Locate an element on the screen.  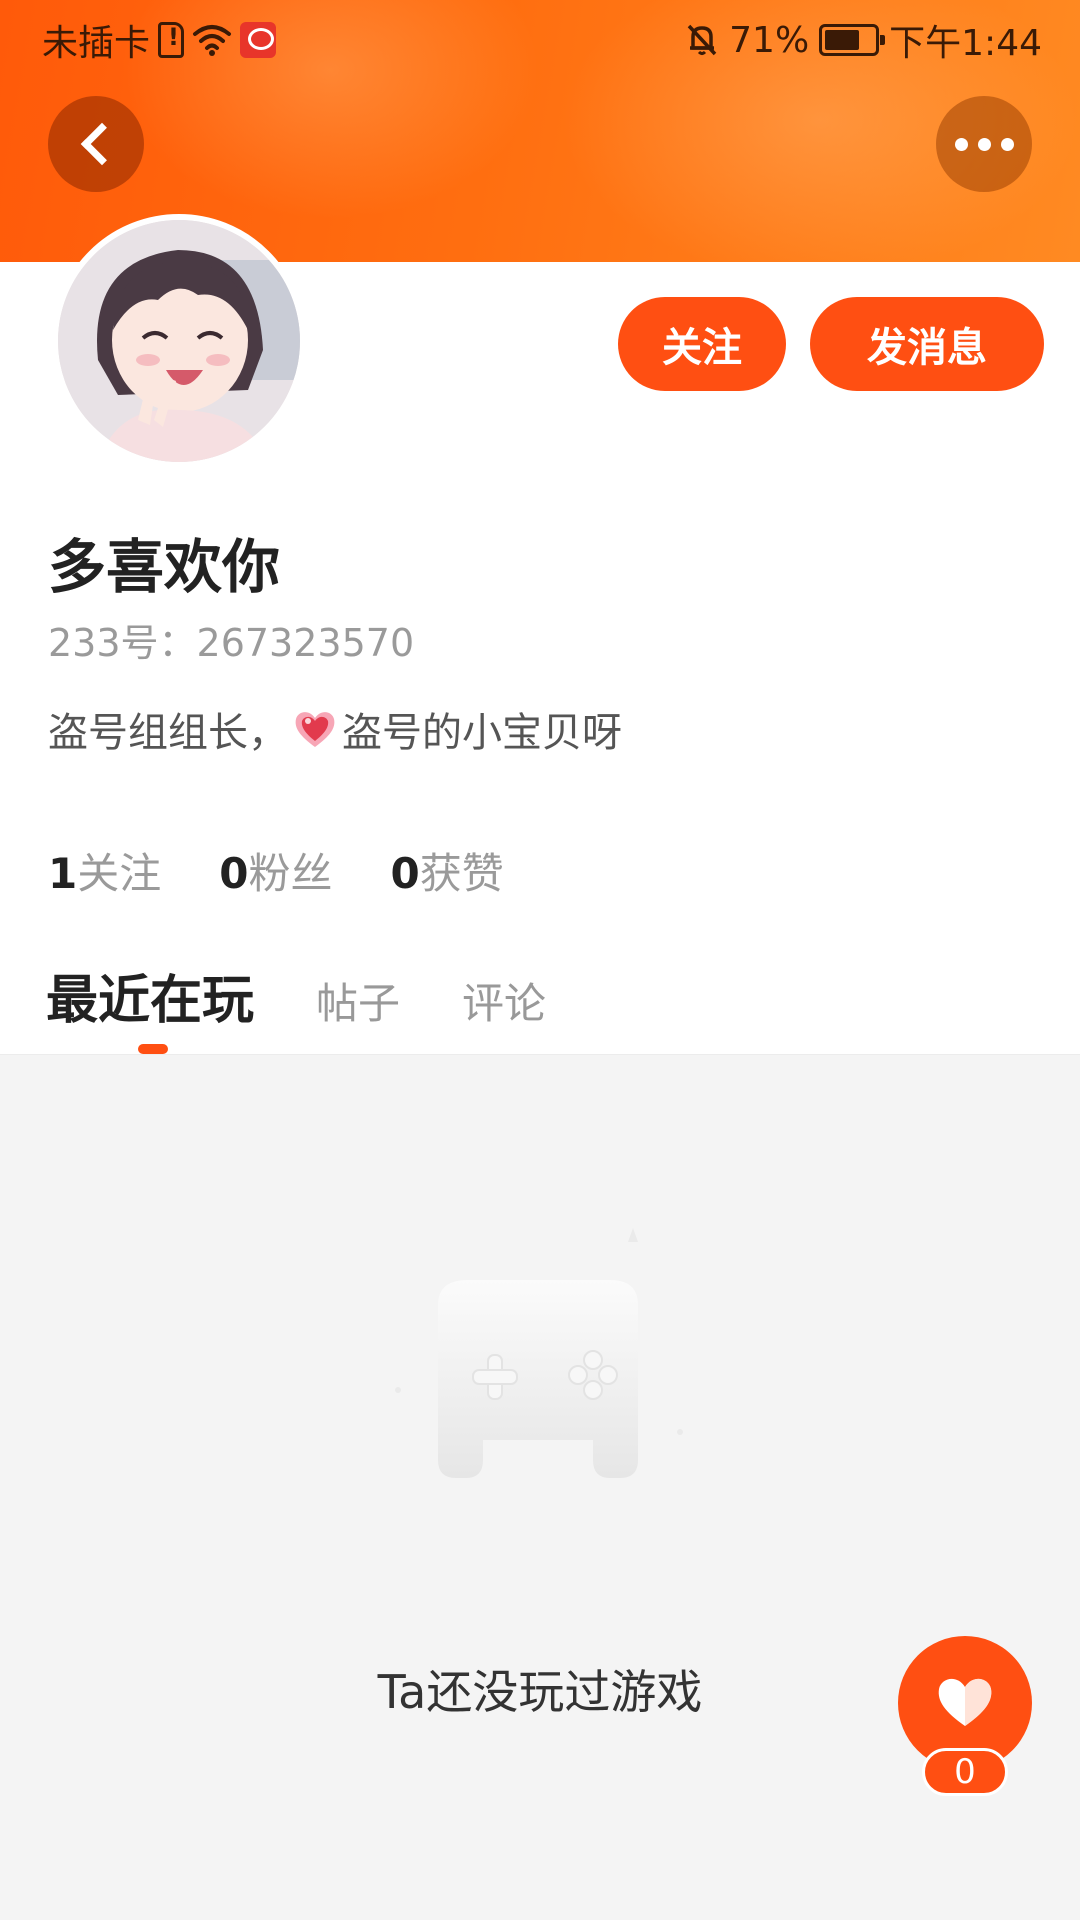
stat-fans-label: 粉丝 is located at coordinates (290, 873).